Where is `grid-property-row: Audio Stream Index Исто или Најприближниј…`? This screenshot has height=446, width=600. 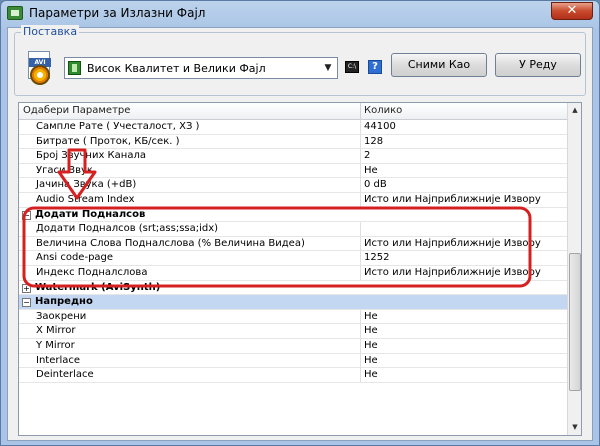 grid-property-row: Audio Stream Index Исто или Најприближниј… is located at coordinates (293, 200).